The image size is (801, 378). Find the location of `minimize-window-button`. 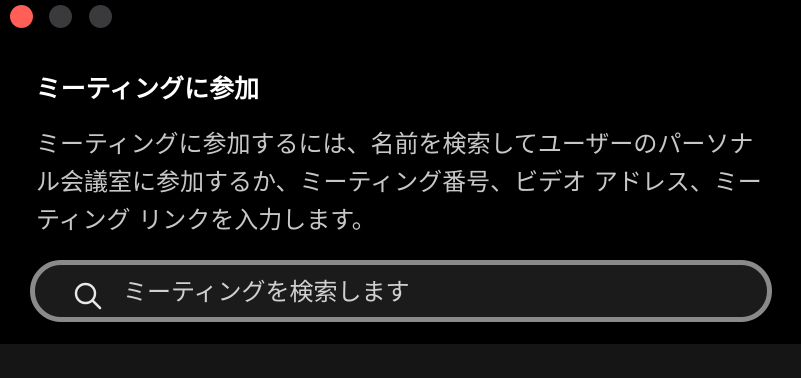

minimize-window-button is located at coordinates (60, 16).